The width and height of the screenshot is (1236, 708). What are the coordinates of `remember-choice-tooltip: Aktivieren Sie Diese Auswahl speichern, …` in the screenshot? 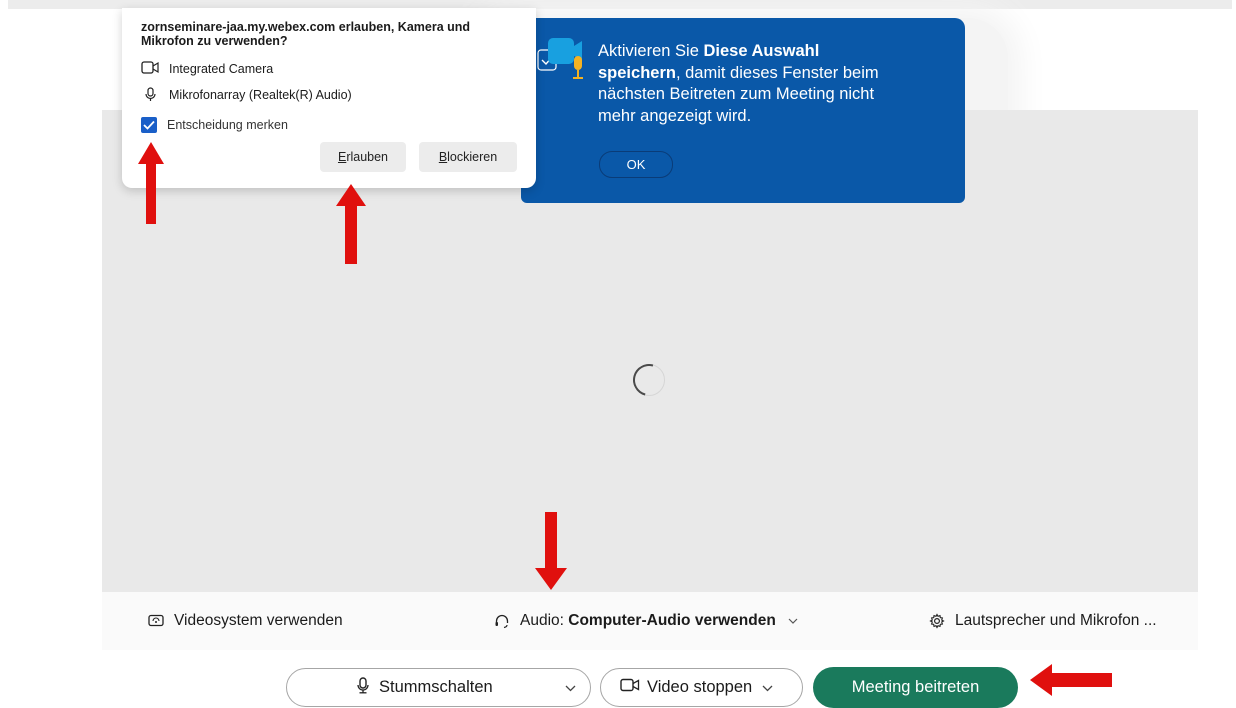 It's located at (743, 110).